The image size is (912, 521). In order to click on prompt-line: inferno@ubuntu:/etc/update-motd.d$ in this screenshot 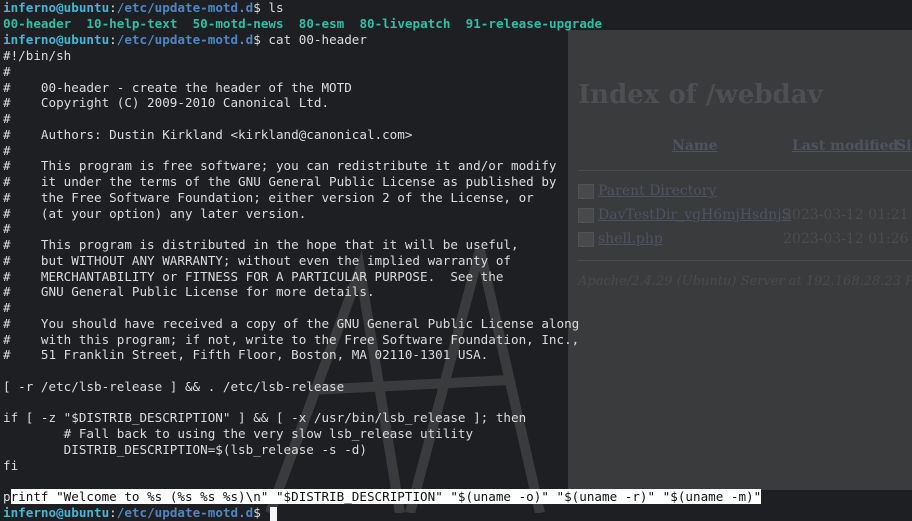, I will do `click(140, 513)`.